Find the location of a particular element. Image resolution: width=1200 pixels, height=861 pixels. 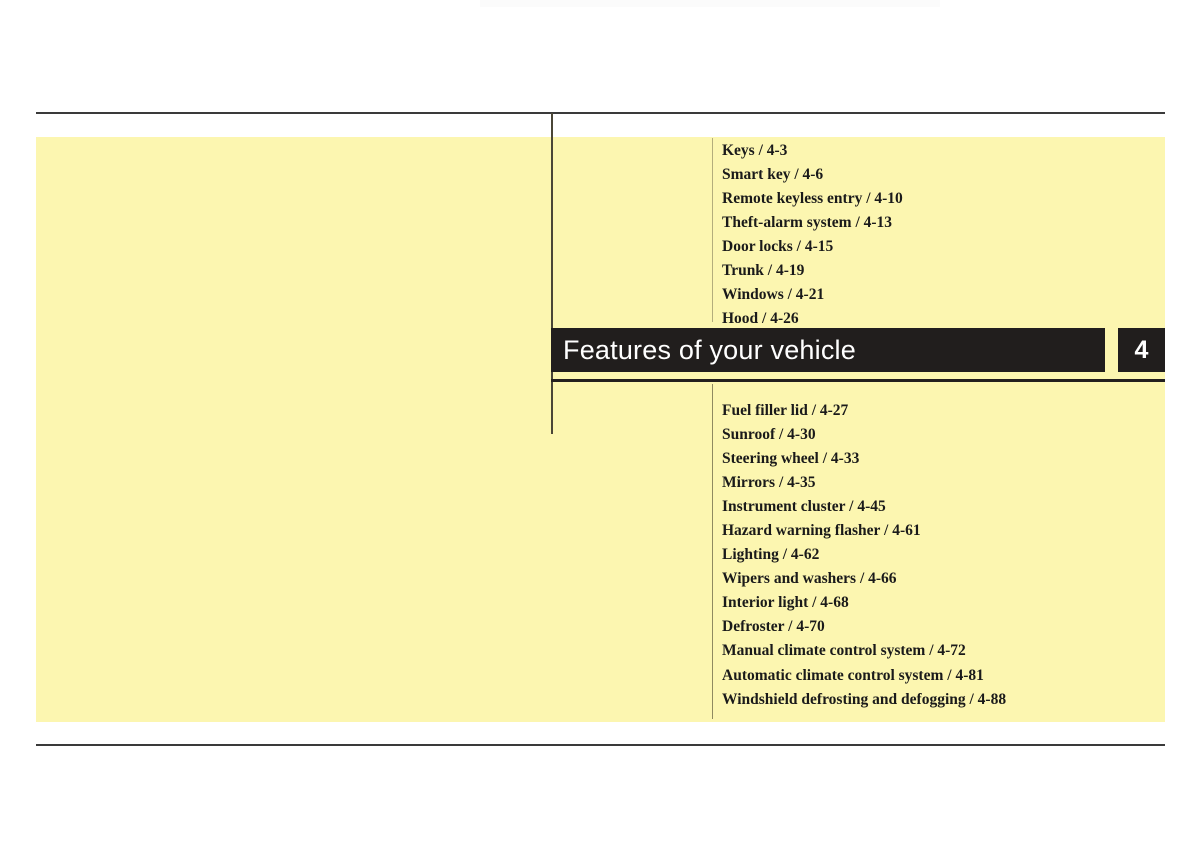

toc-entry: Instrument cluster / 4-45 is located at coordinates (937, 507).